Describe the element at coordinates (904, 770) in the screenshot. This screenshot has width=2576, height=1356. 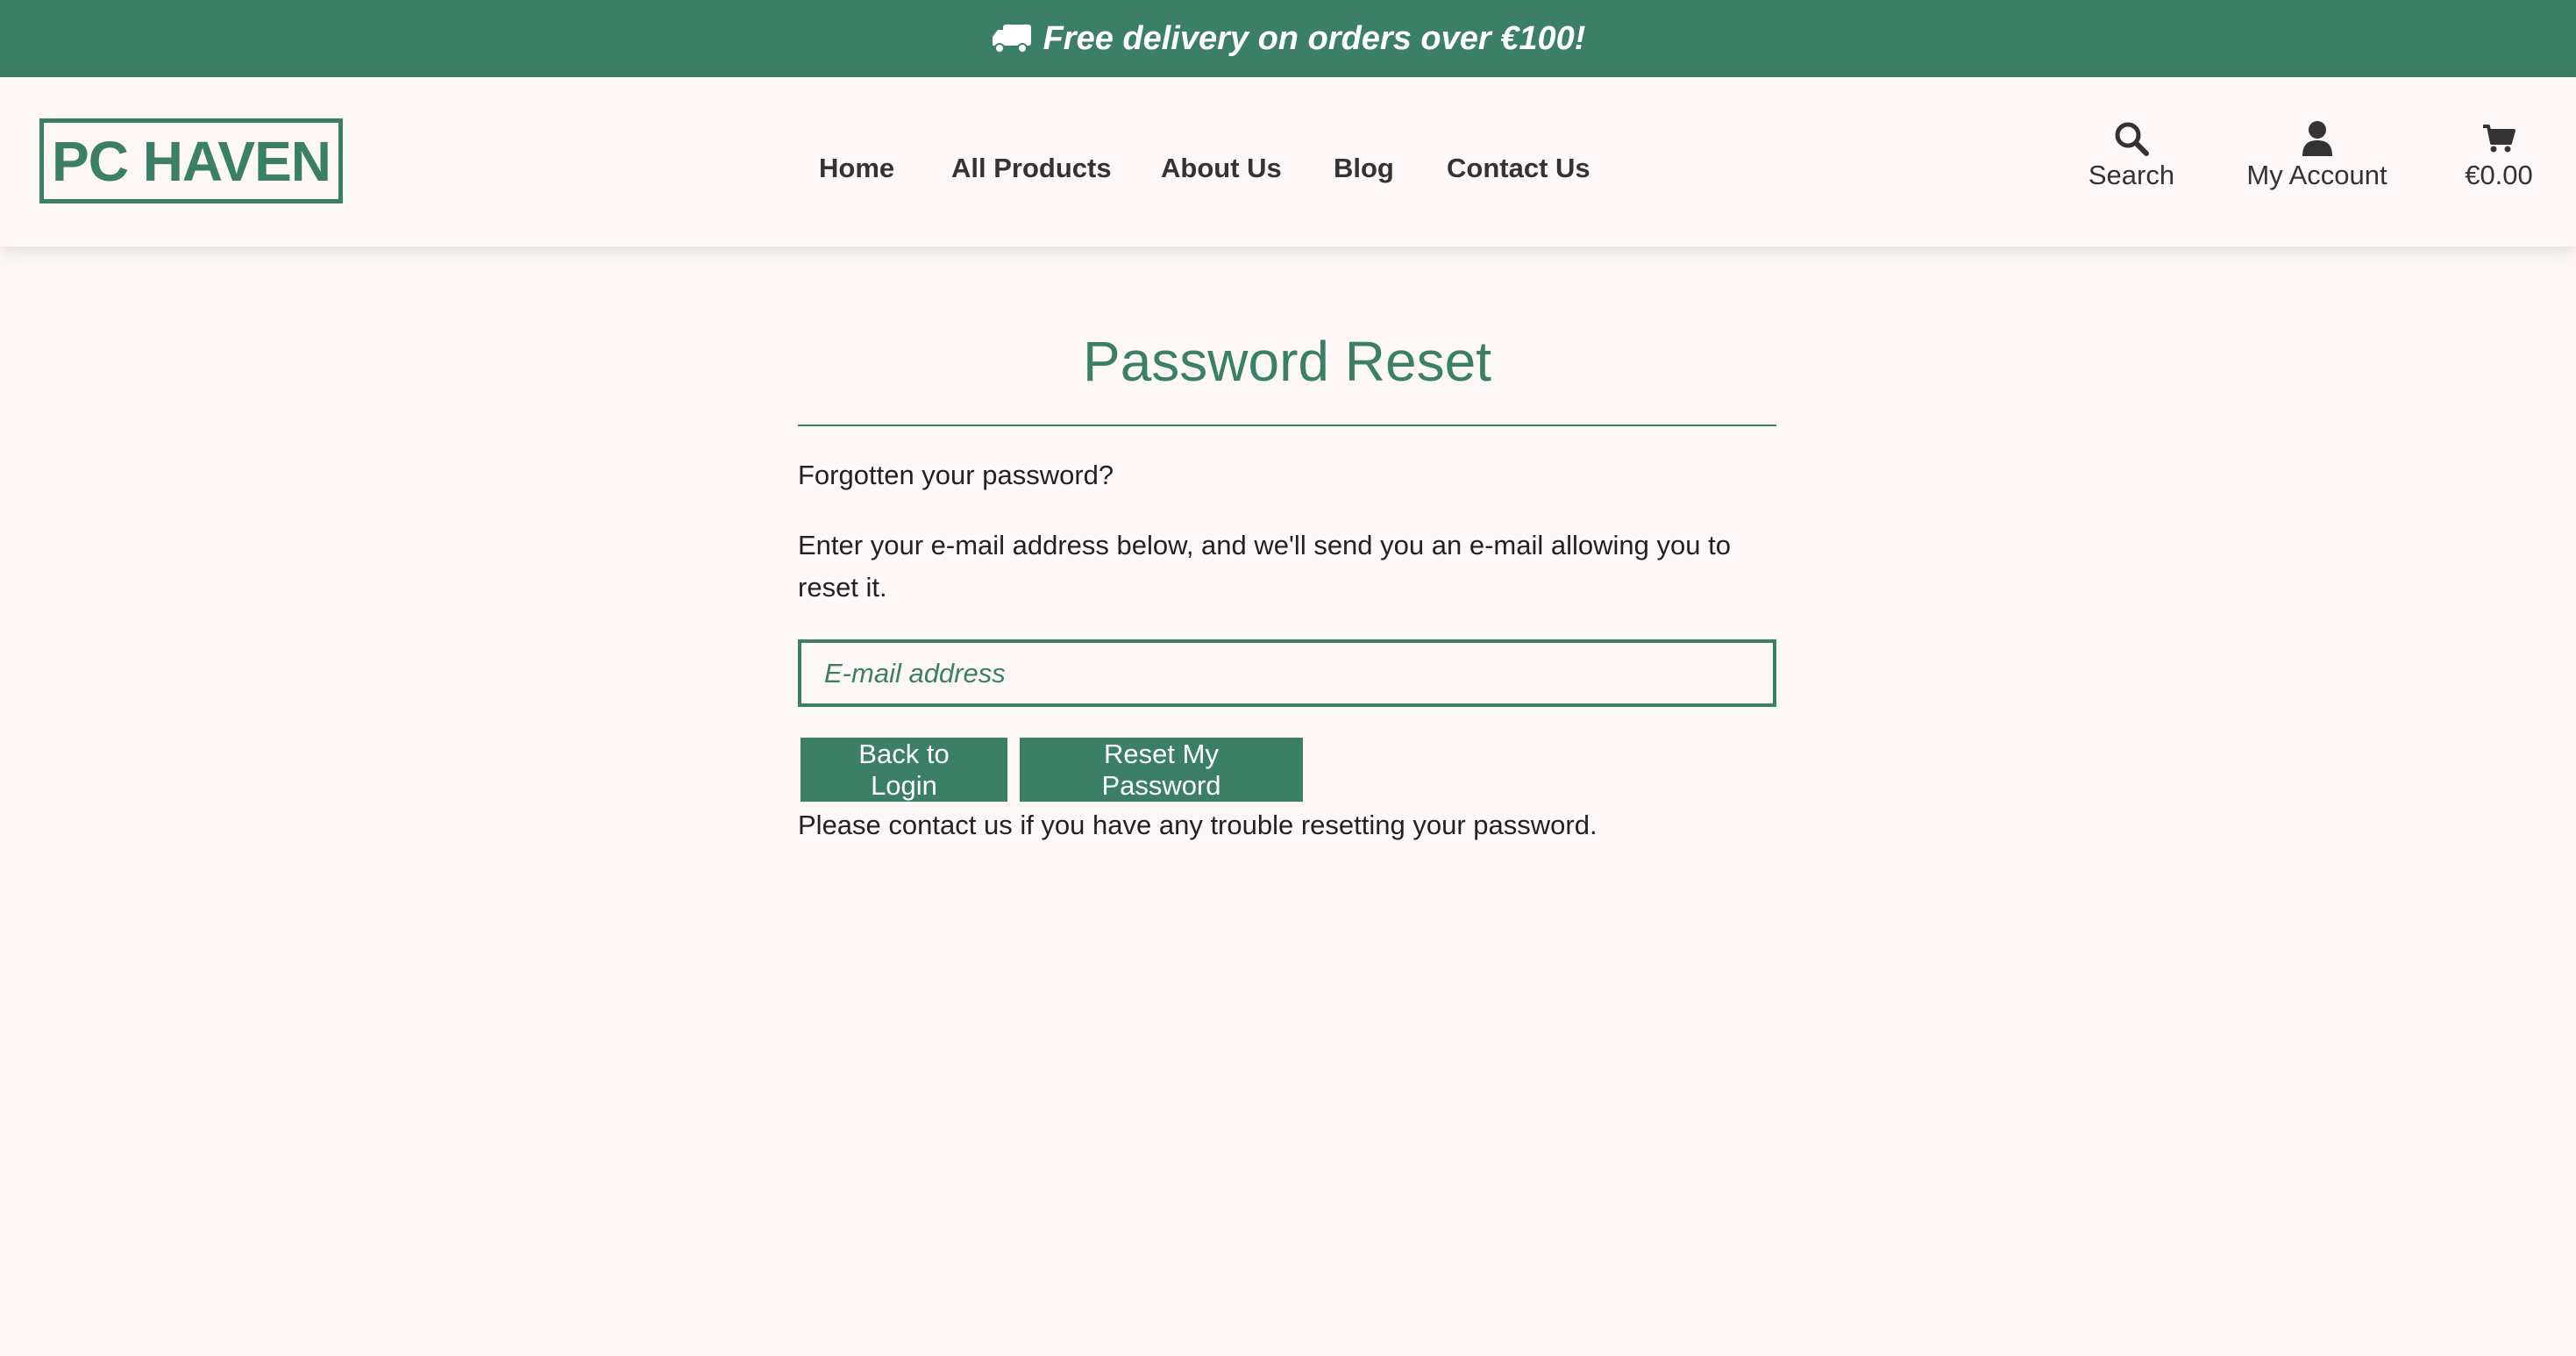
I see `back-to-login-button: Back to Login` at that location.